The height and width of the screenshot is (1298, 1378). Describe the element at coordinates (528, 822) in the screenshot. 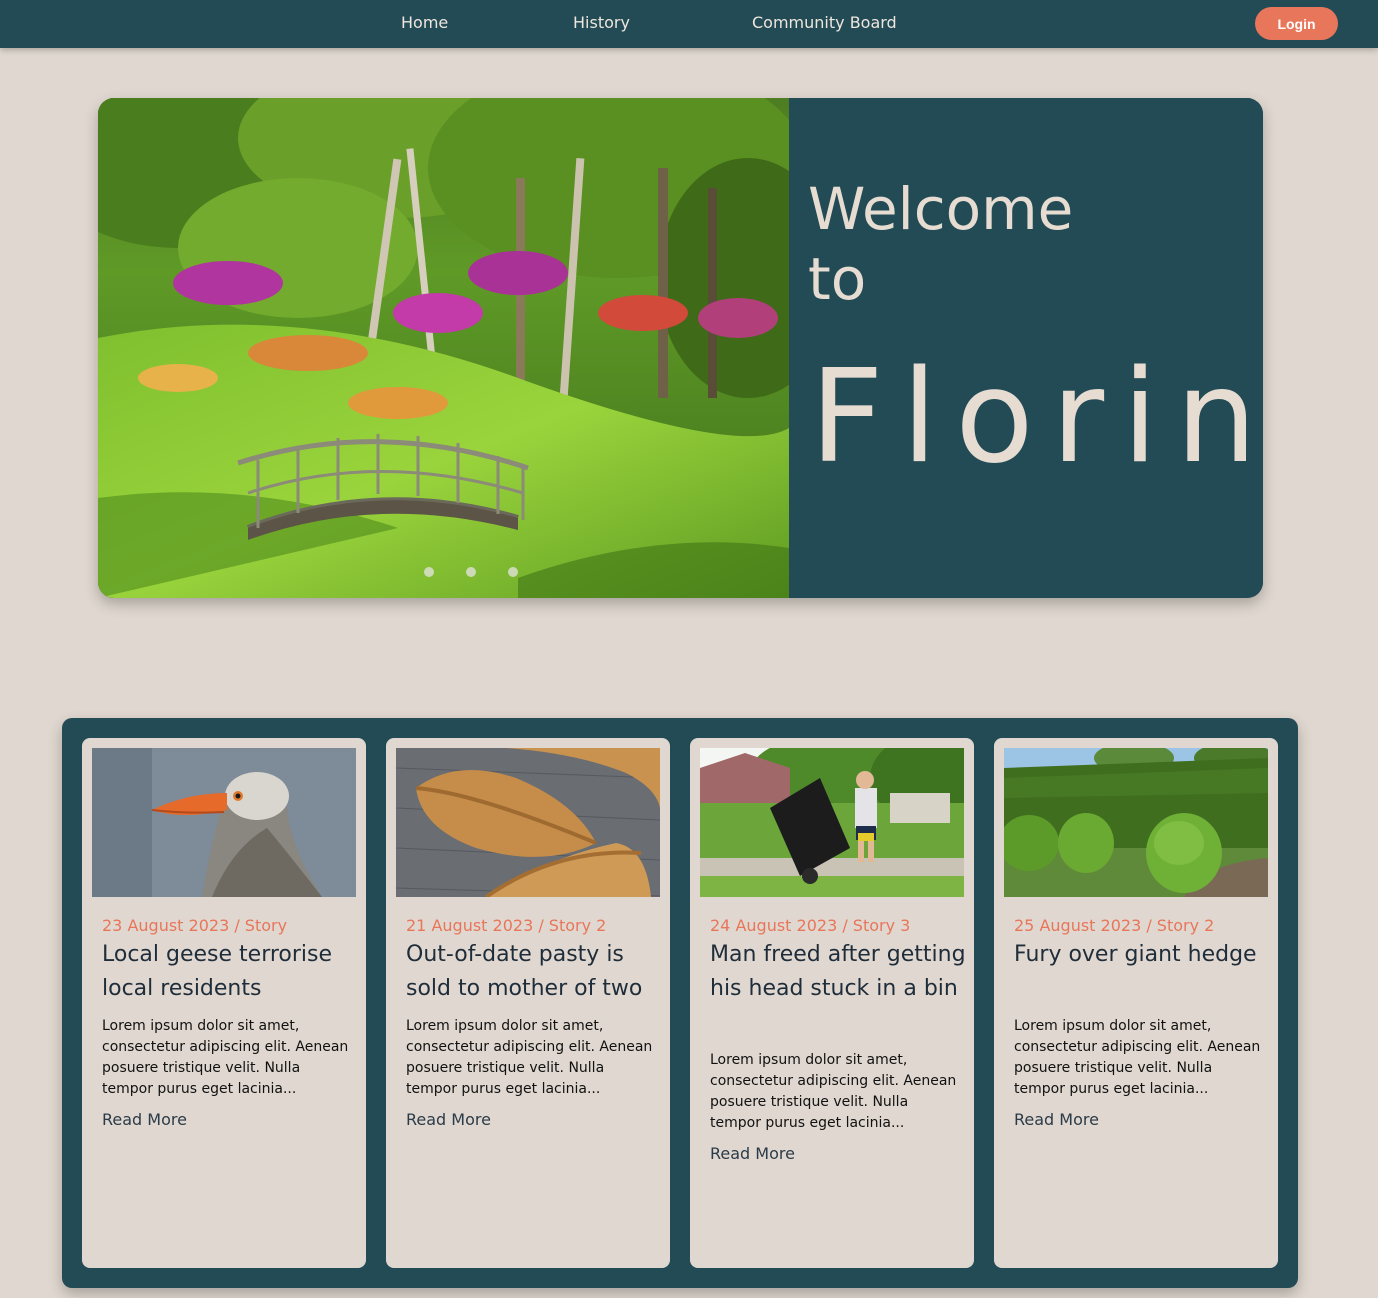

I see `pasty-image` at that location.